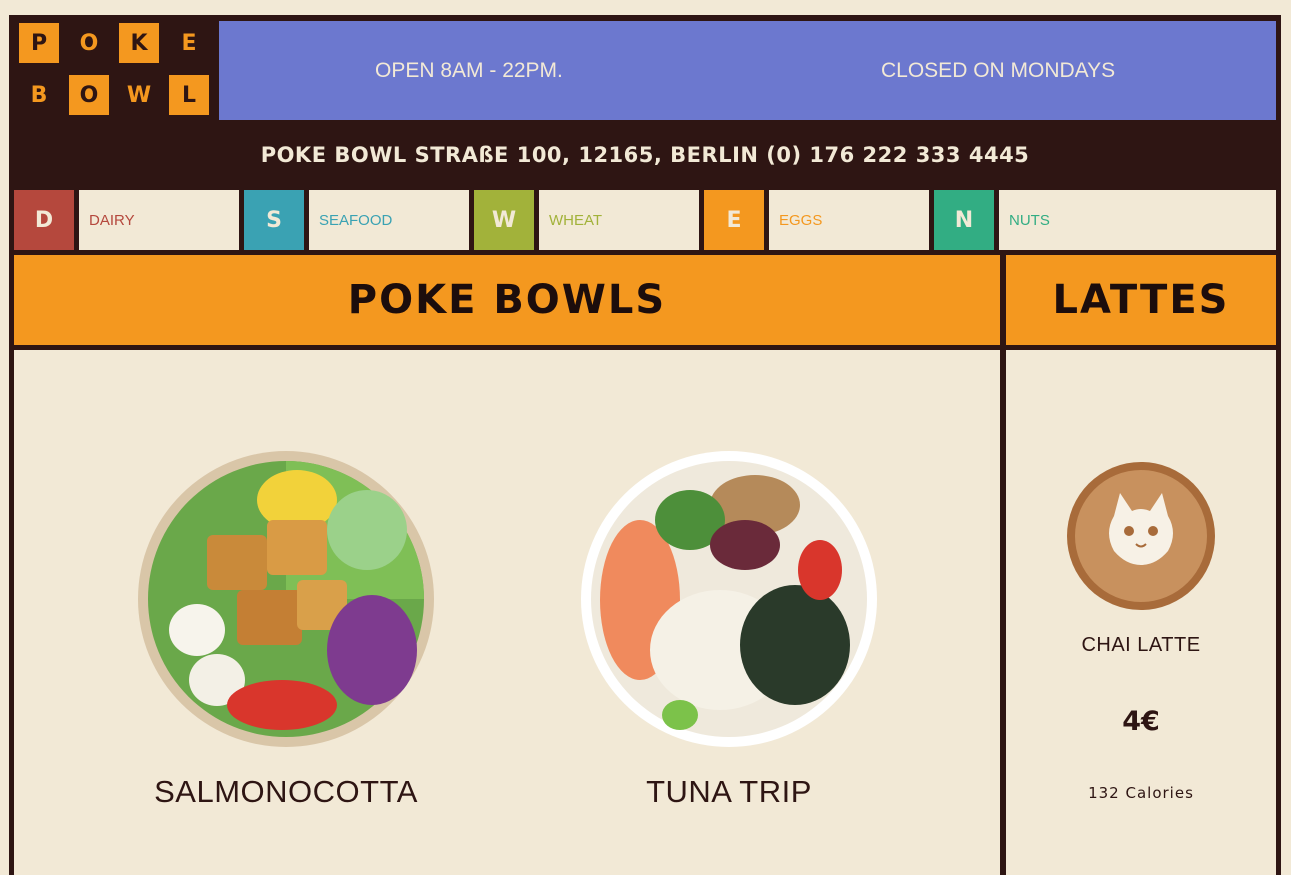  What do you see at coordinates (286, 791) in the screenshot?
I see `bowl-name: SALMONOCOTTA` at bounding box center [286, 791].